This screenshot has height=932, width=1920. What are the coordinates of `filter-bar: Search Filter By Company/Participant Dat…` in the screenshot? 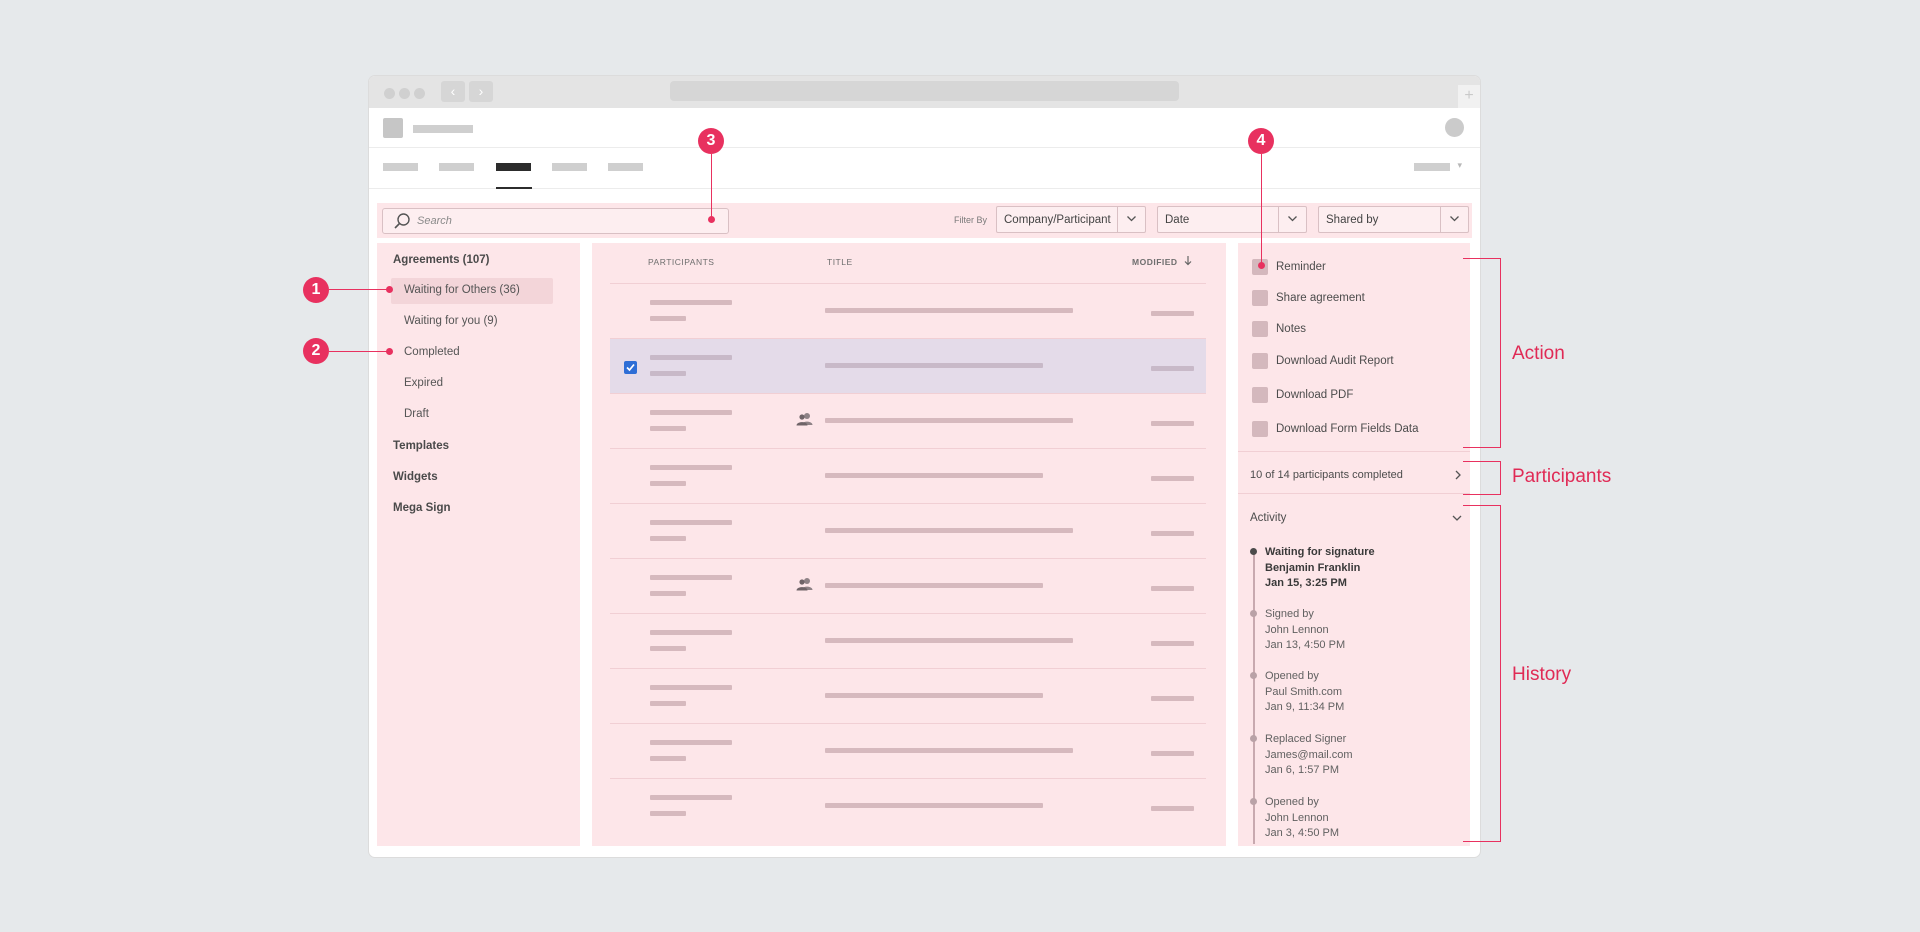 It's located at (924, 220).